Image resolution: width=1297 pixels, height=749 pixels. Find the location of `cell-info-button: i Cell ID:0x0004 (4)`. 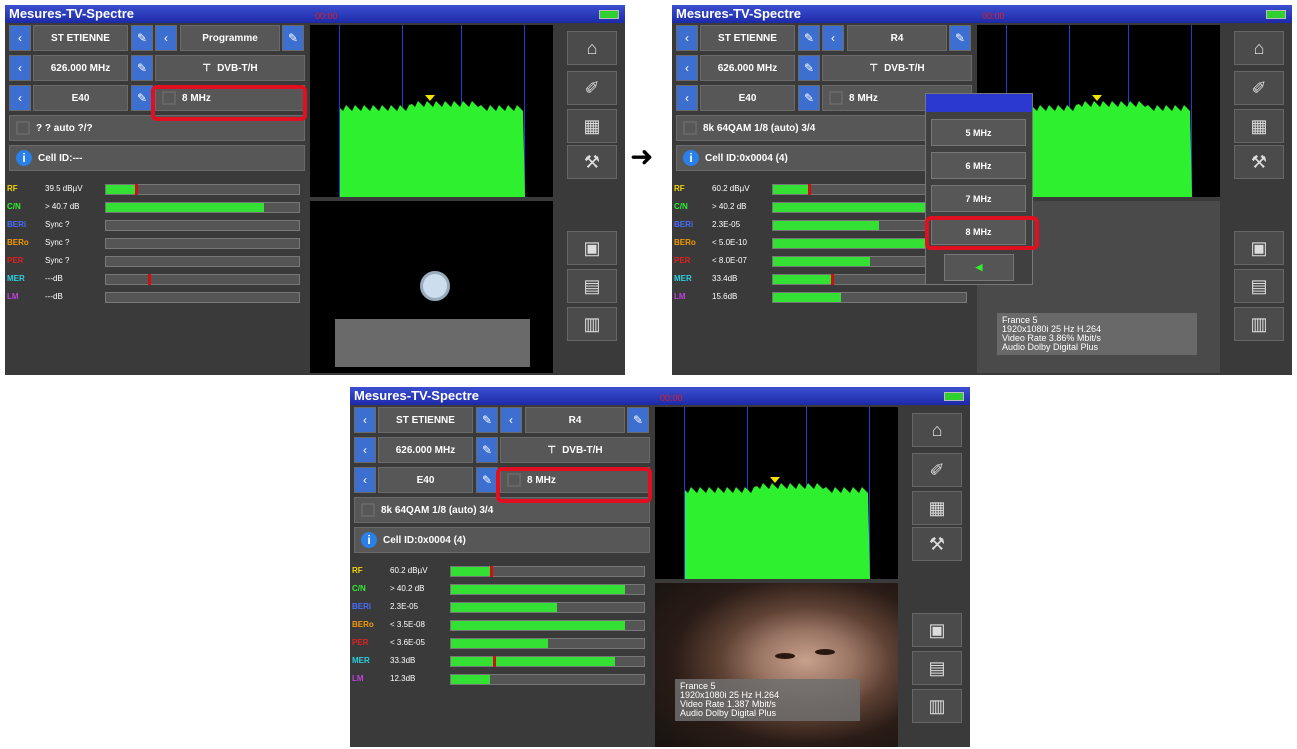

cell-info-button: i Cell ID:0x0004 (4) is located at coordinates (502, 540).